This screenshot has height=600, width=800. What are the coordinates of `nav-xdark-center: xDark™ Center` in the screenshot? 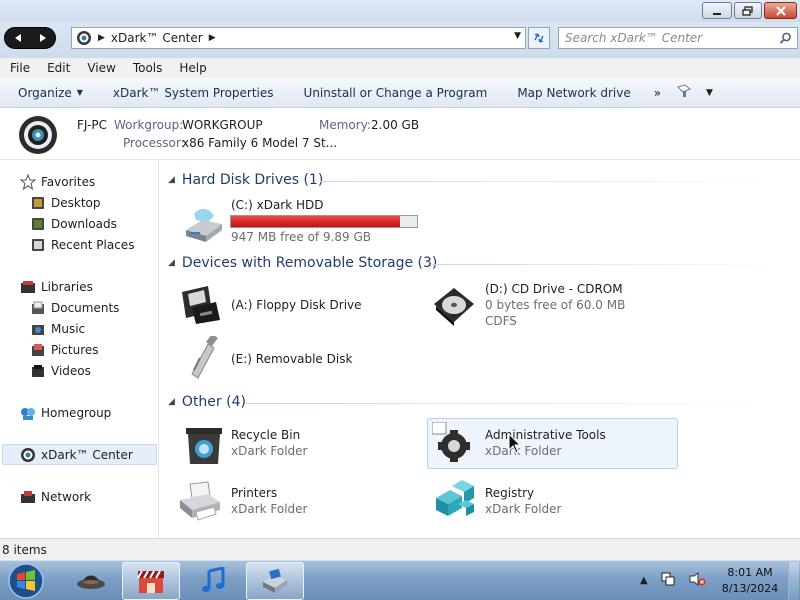 It's located at (76, 455).